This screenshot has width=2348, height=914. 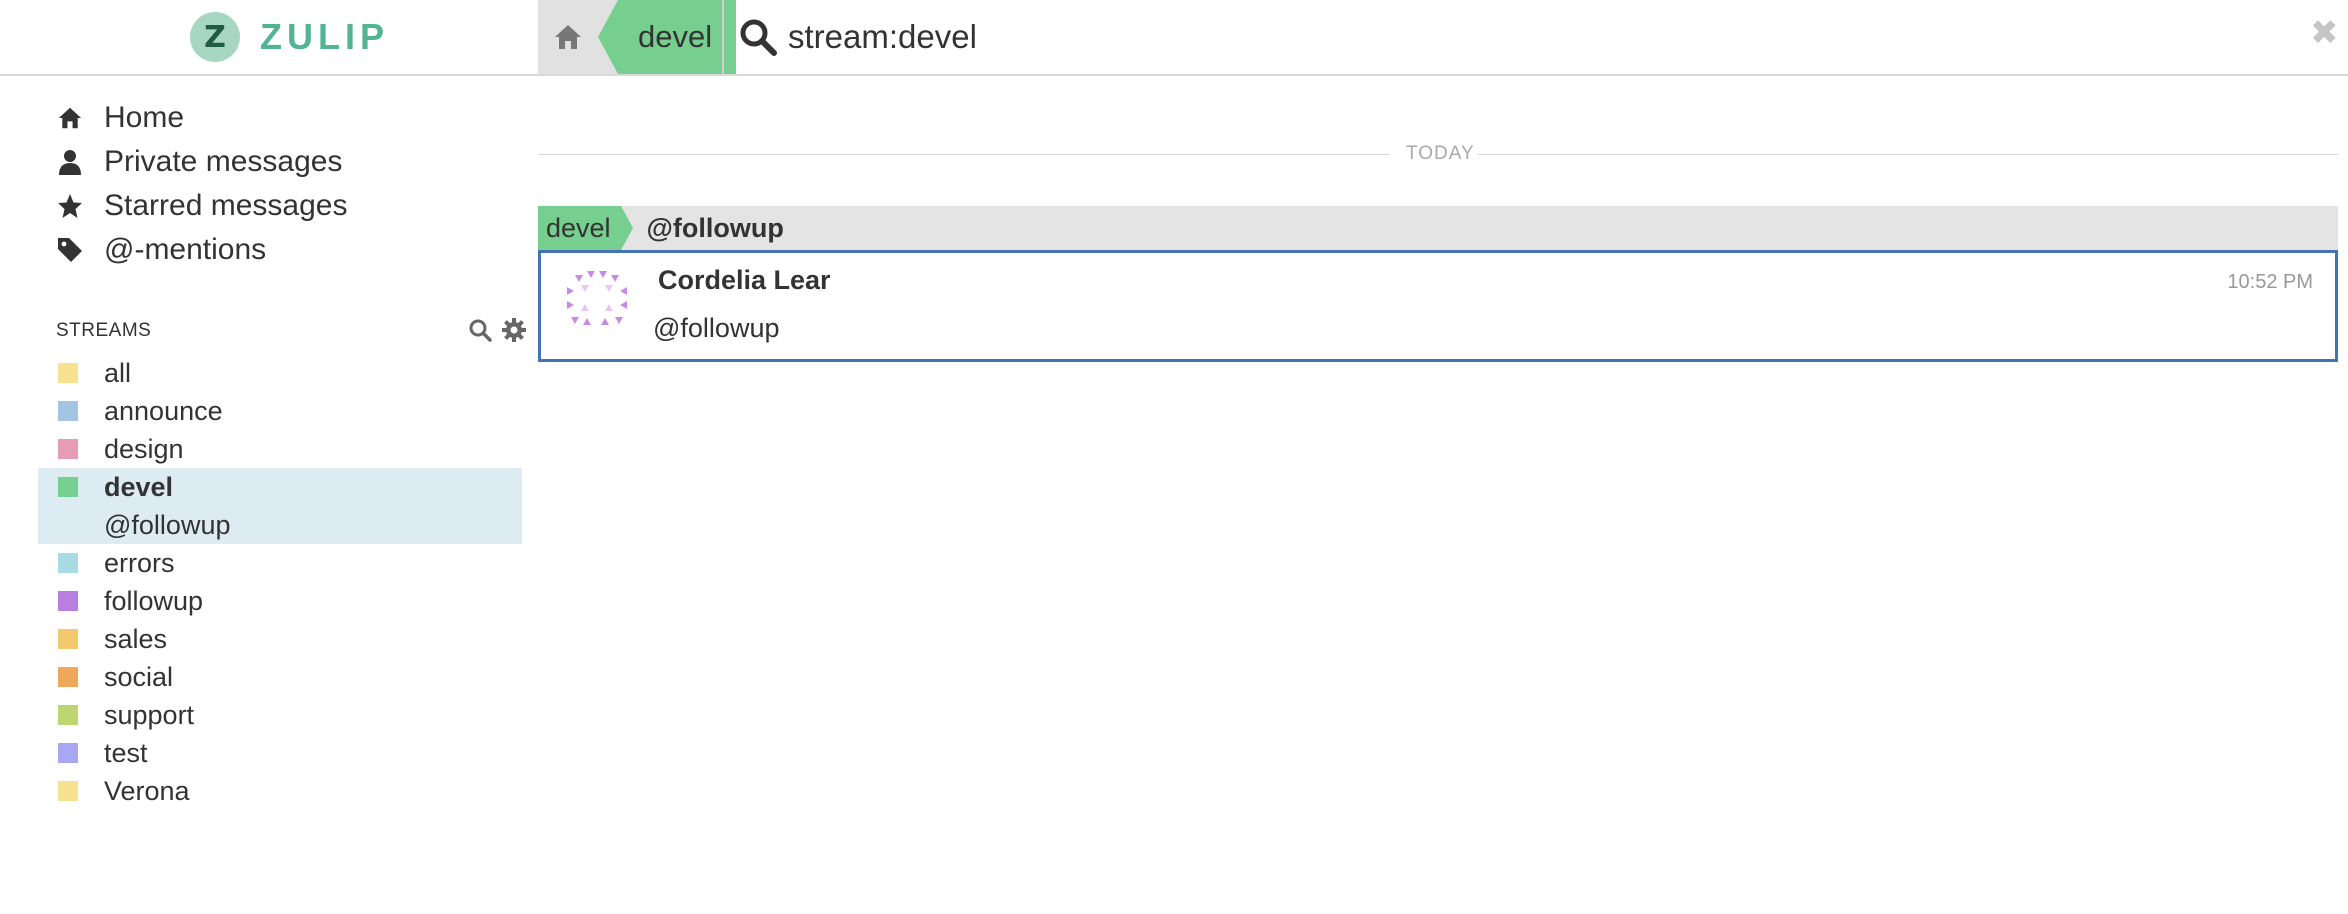 What do you see at coordinates (139, 676) in the screenshot?
I see `stream-name: social` at bounding box center [139, 676].